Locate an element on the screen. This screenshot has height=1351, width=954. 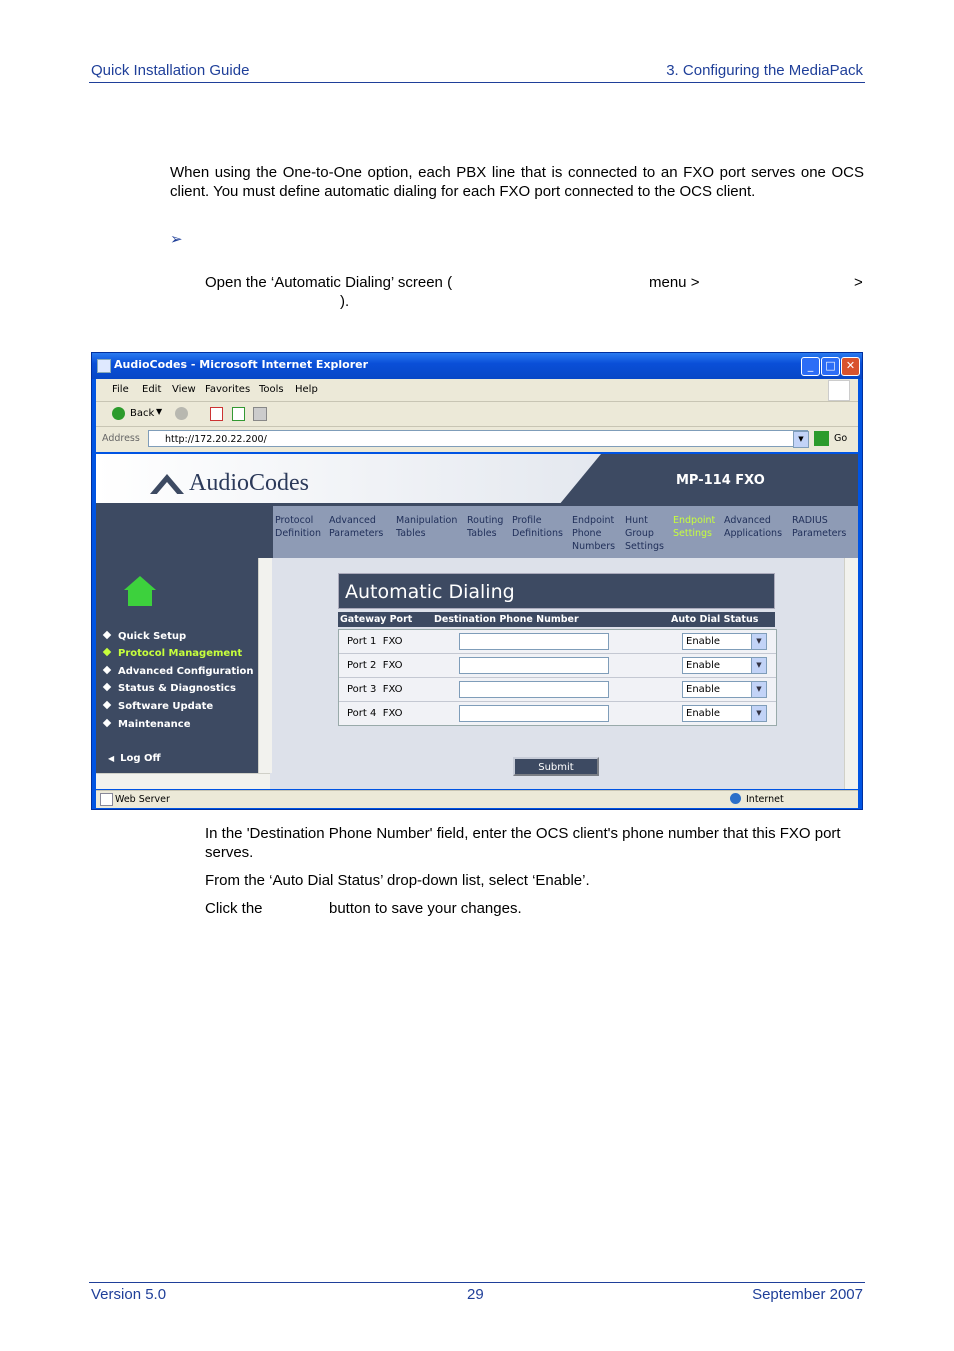
menu-status-diagnostics: Status & Diagnostics is located at coordinates (169, 688).